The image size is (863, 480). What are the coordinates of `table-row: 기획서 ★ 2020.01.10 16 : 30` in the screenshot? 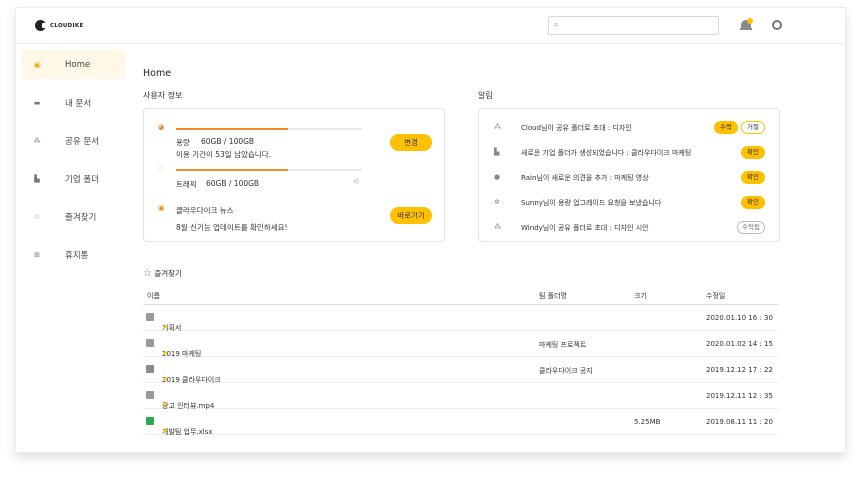 It's located at (461, 318).